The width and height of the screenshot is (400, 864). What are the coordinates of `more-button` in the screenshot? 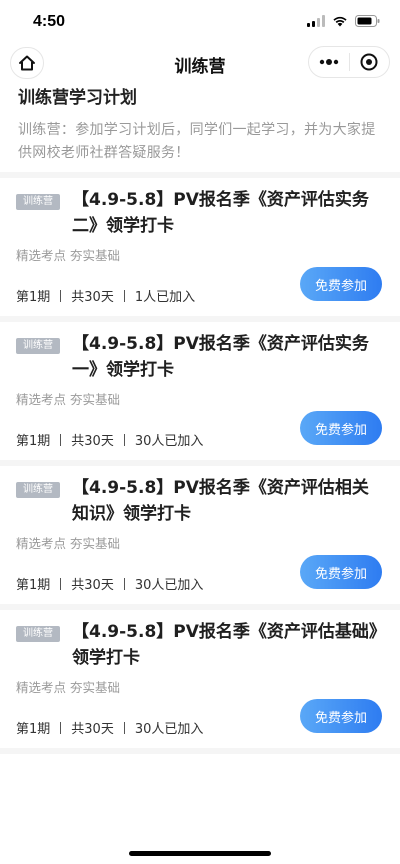 It's located at (329, 62).